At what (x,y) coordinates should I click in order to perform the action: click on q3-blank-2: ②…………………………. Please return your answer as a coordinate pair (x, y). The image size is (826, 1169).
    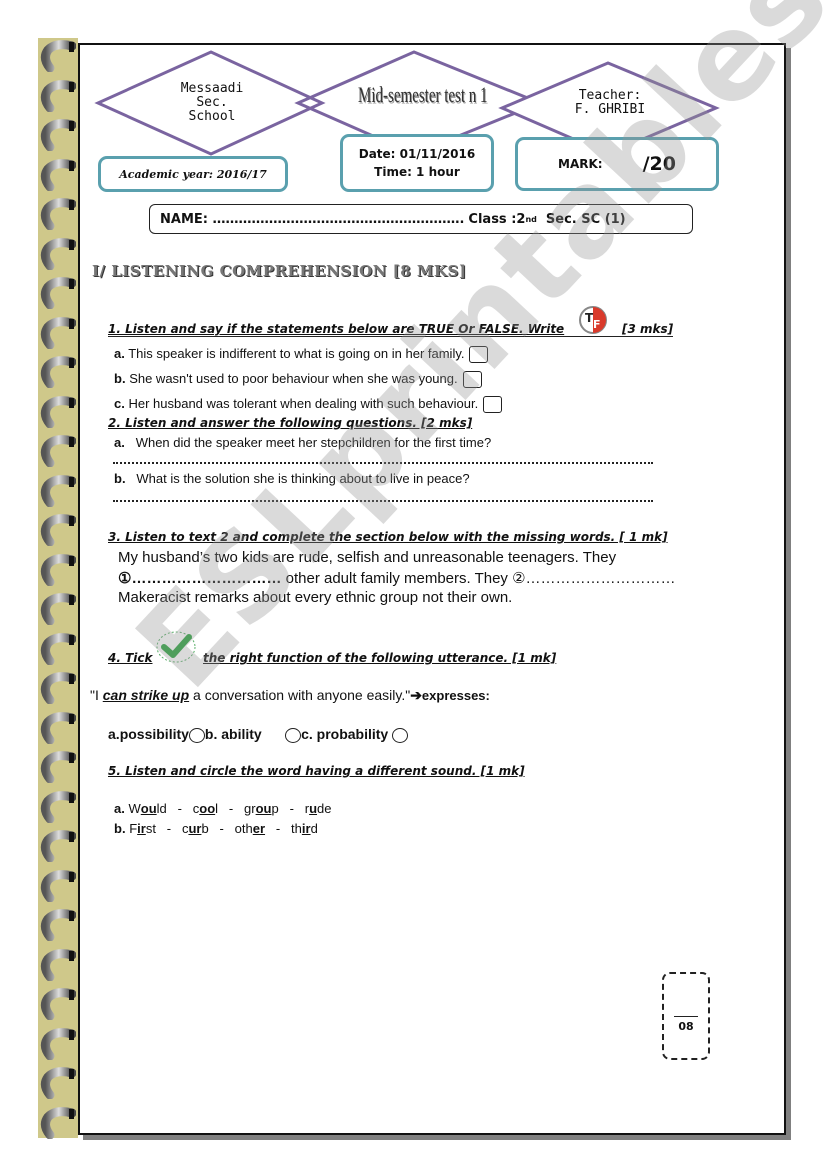
    Looking at the image, I should click on (593, 578).